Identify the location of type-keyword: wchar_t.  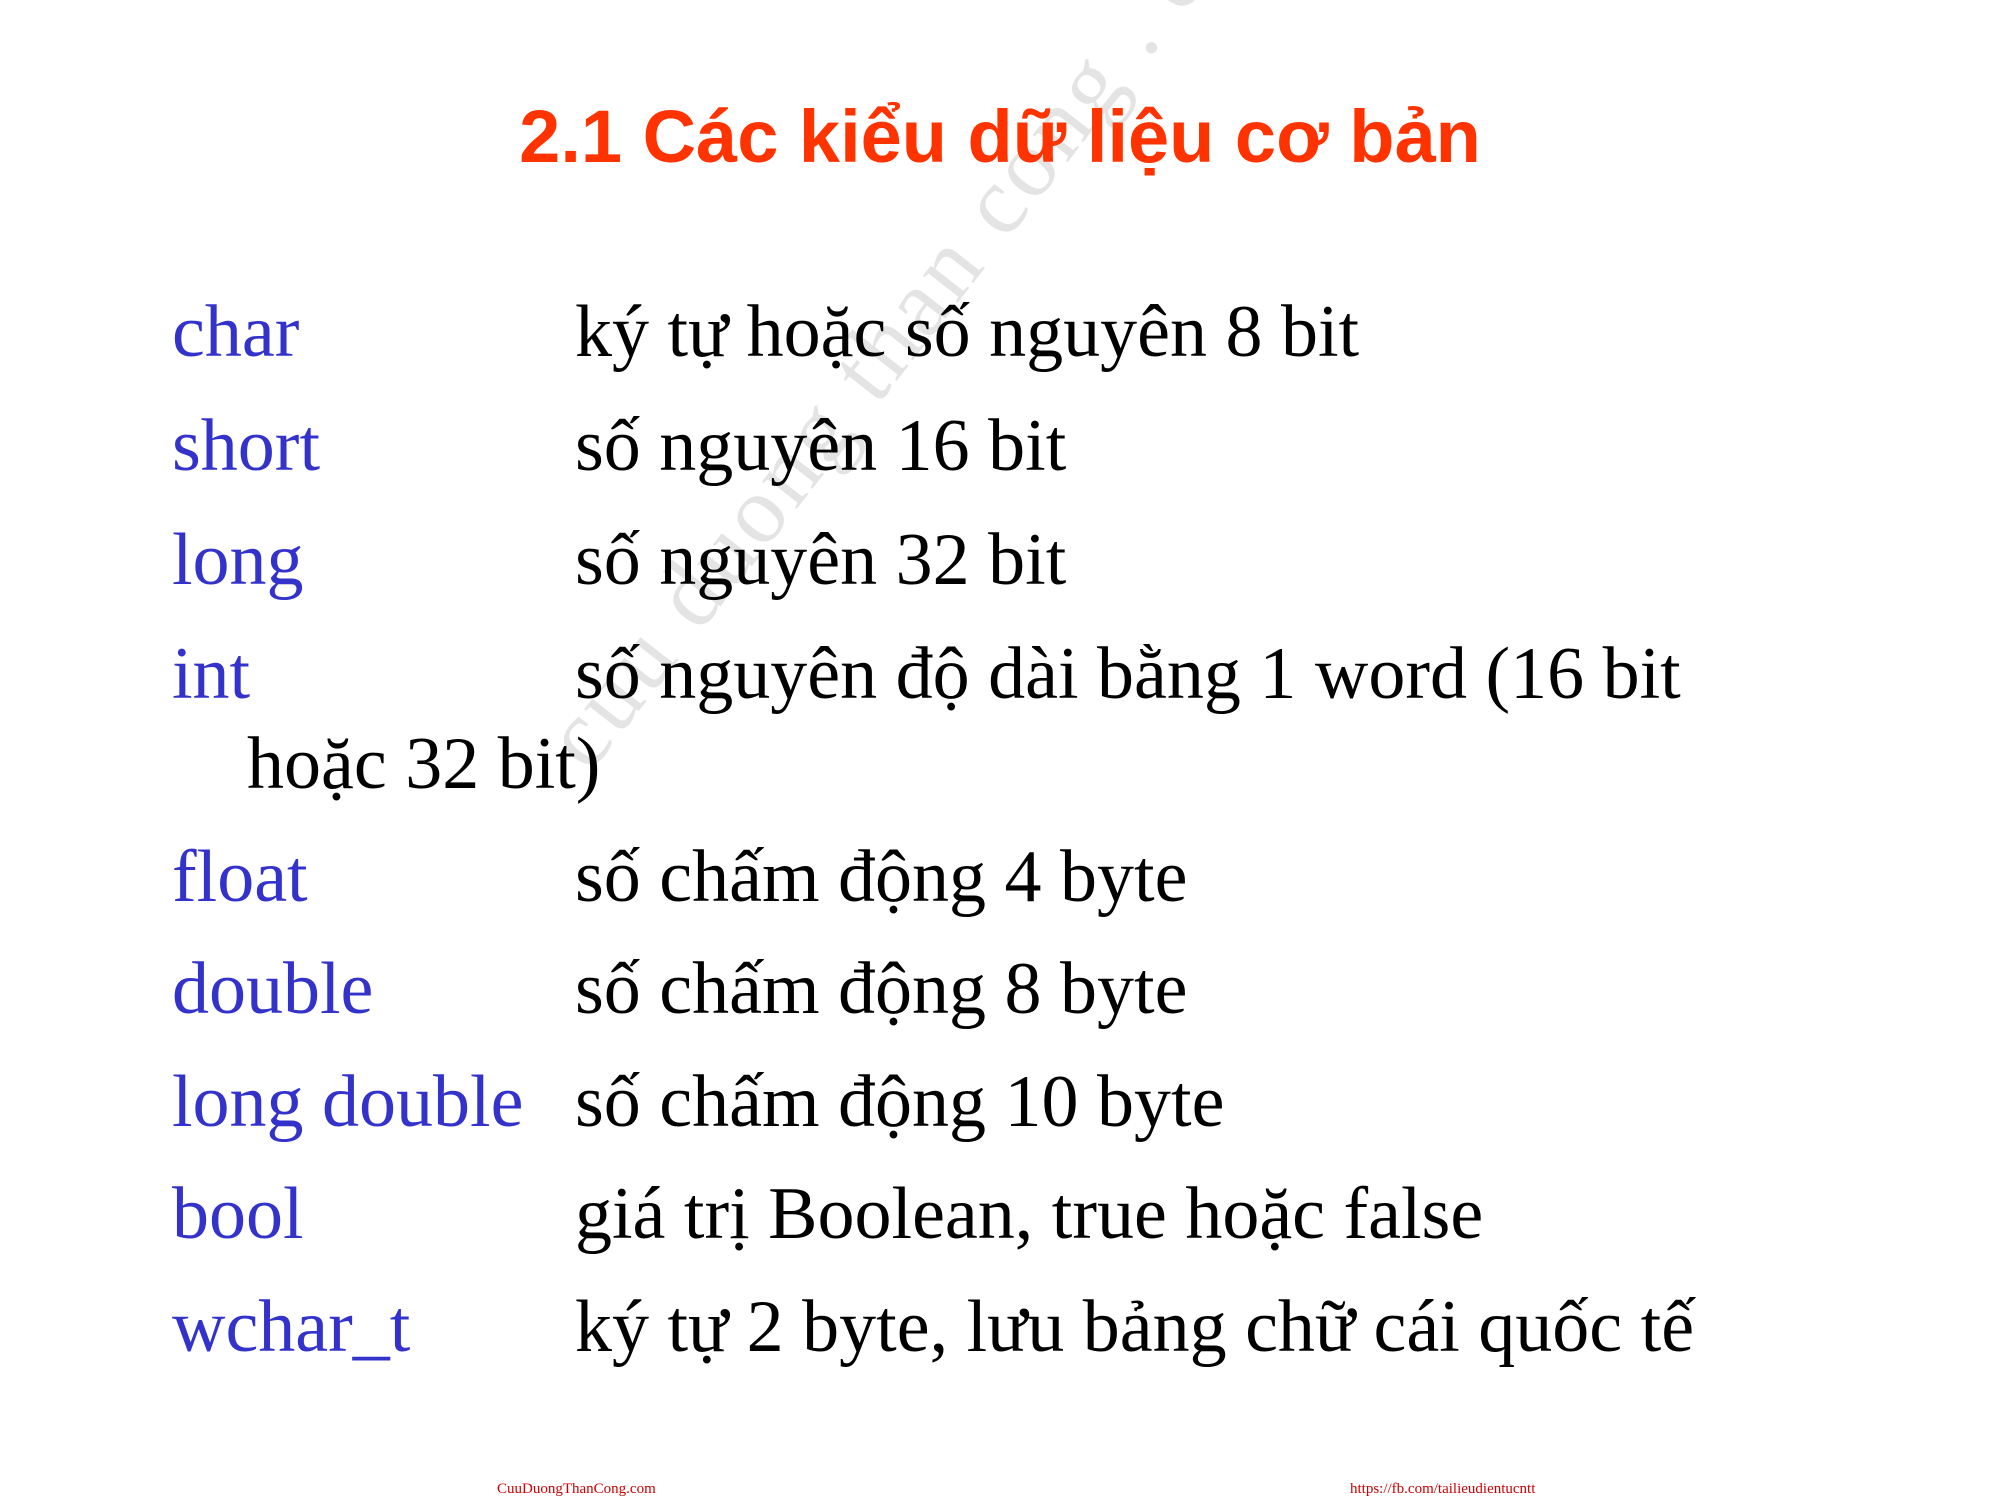
(291, 1327).